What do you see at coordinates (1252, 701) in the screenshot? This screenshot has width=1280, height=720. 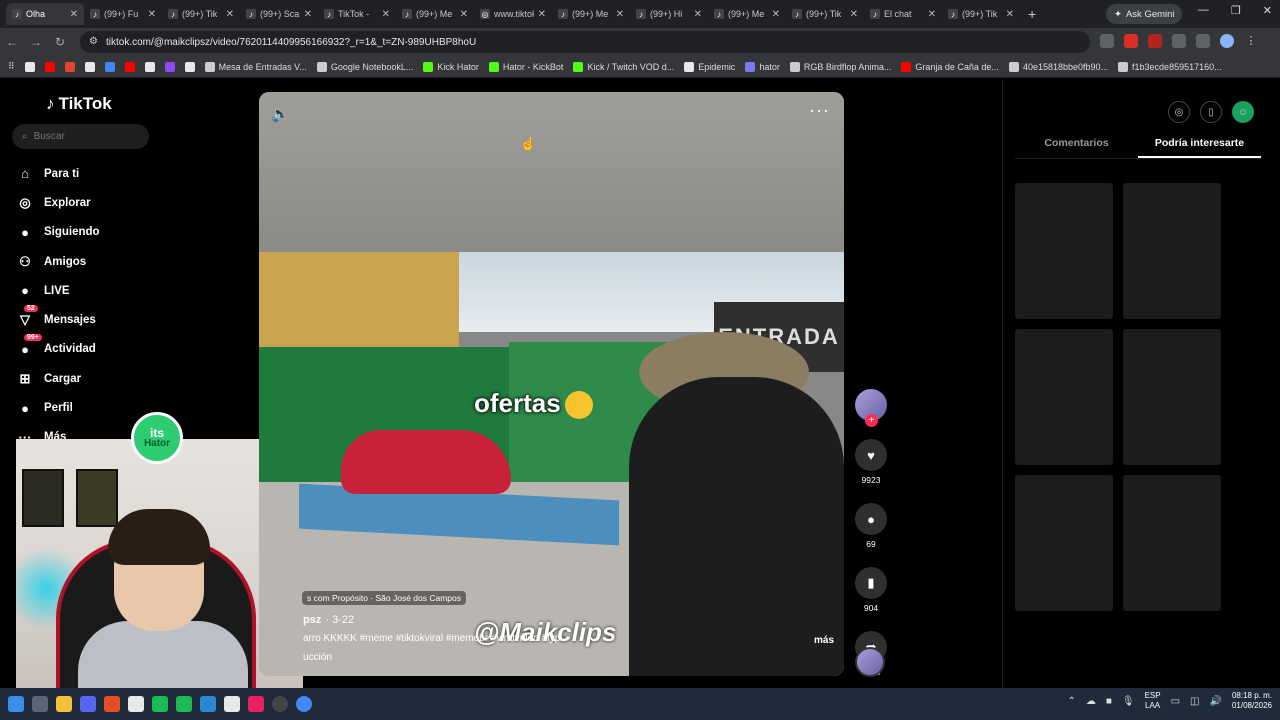 I see `clock: 08:18 p. m. 01/08/2026` at bounding box center [1252, 701].